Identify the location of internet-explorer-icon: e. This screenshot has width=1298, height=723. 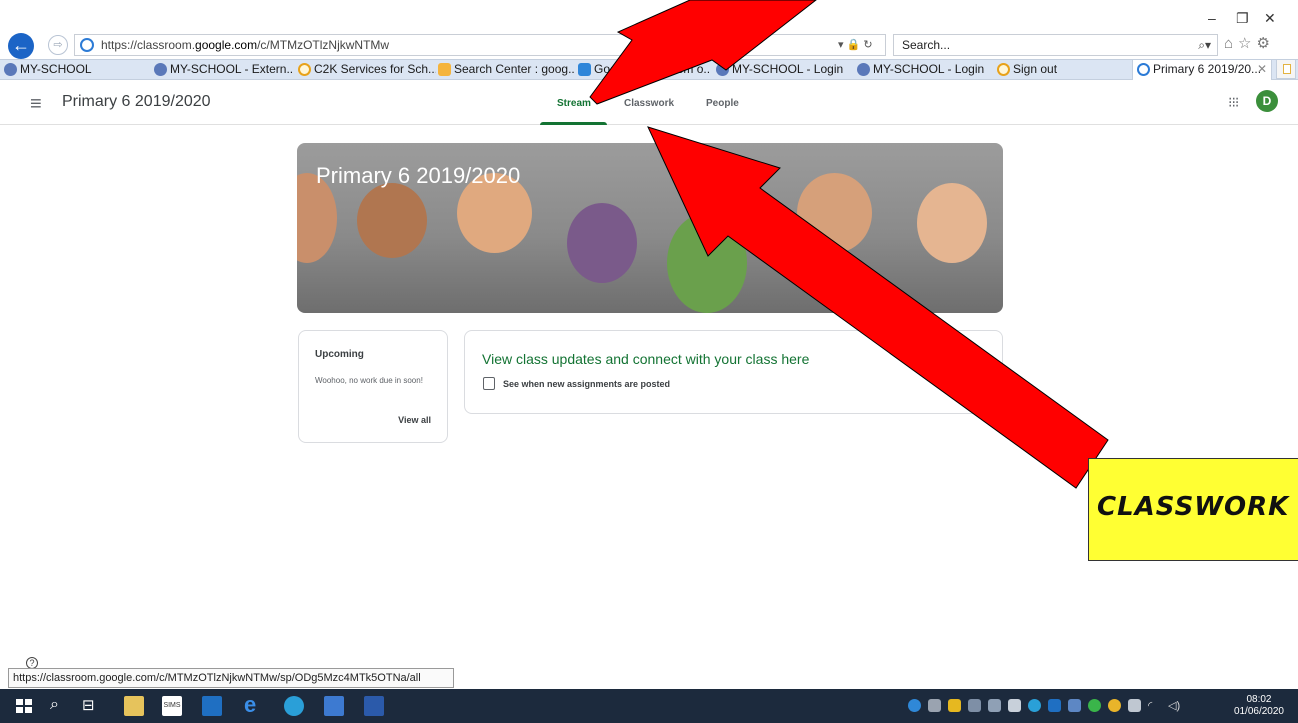
(254, 705).